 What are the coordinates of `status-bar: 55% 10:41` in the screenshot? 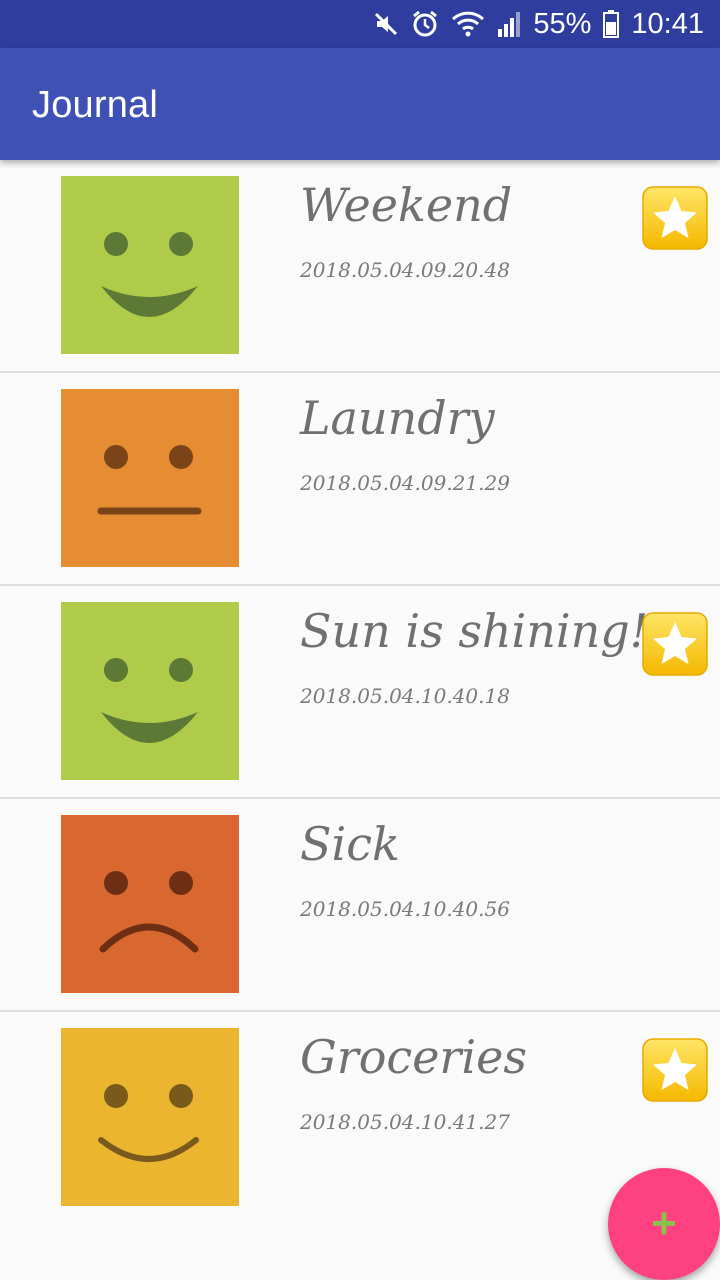 It's located at (360, 24).